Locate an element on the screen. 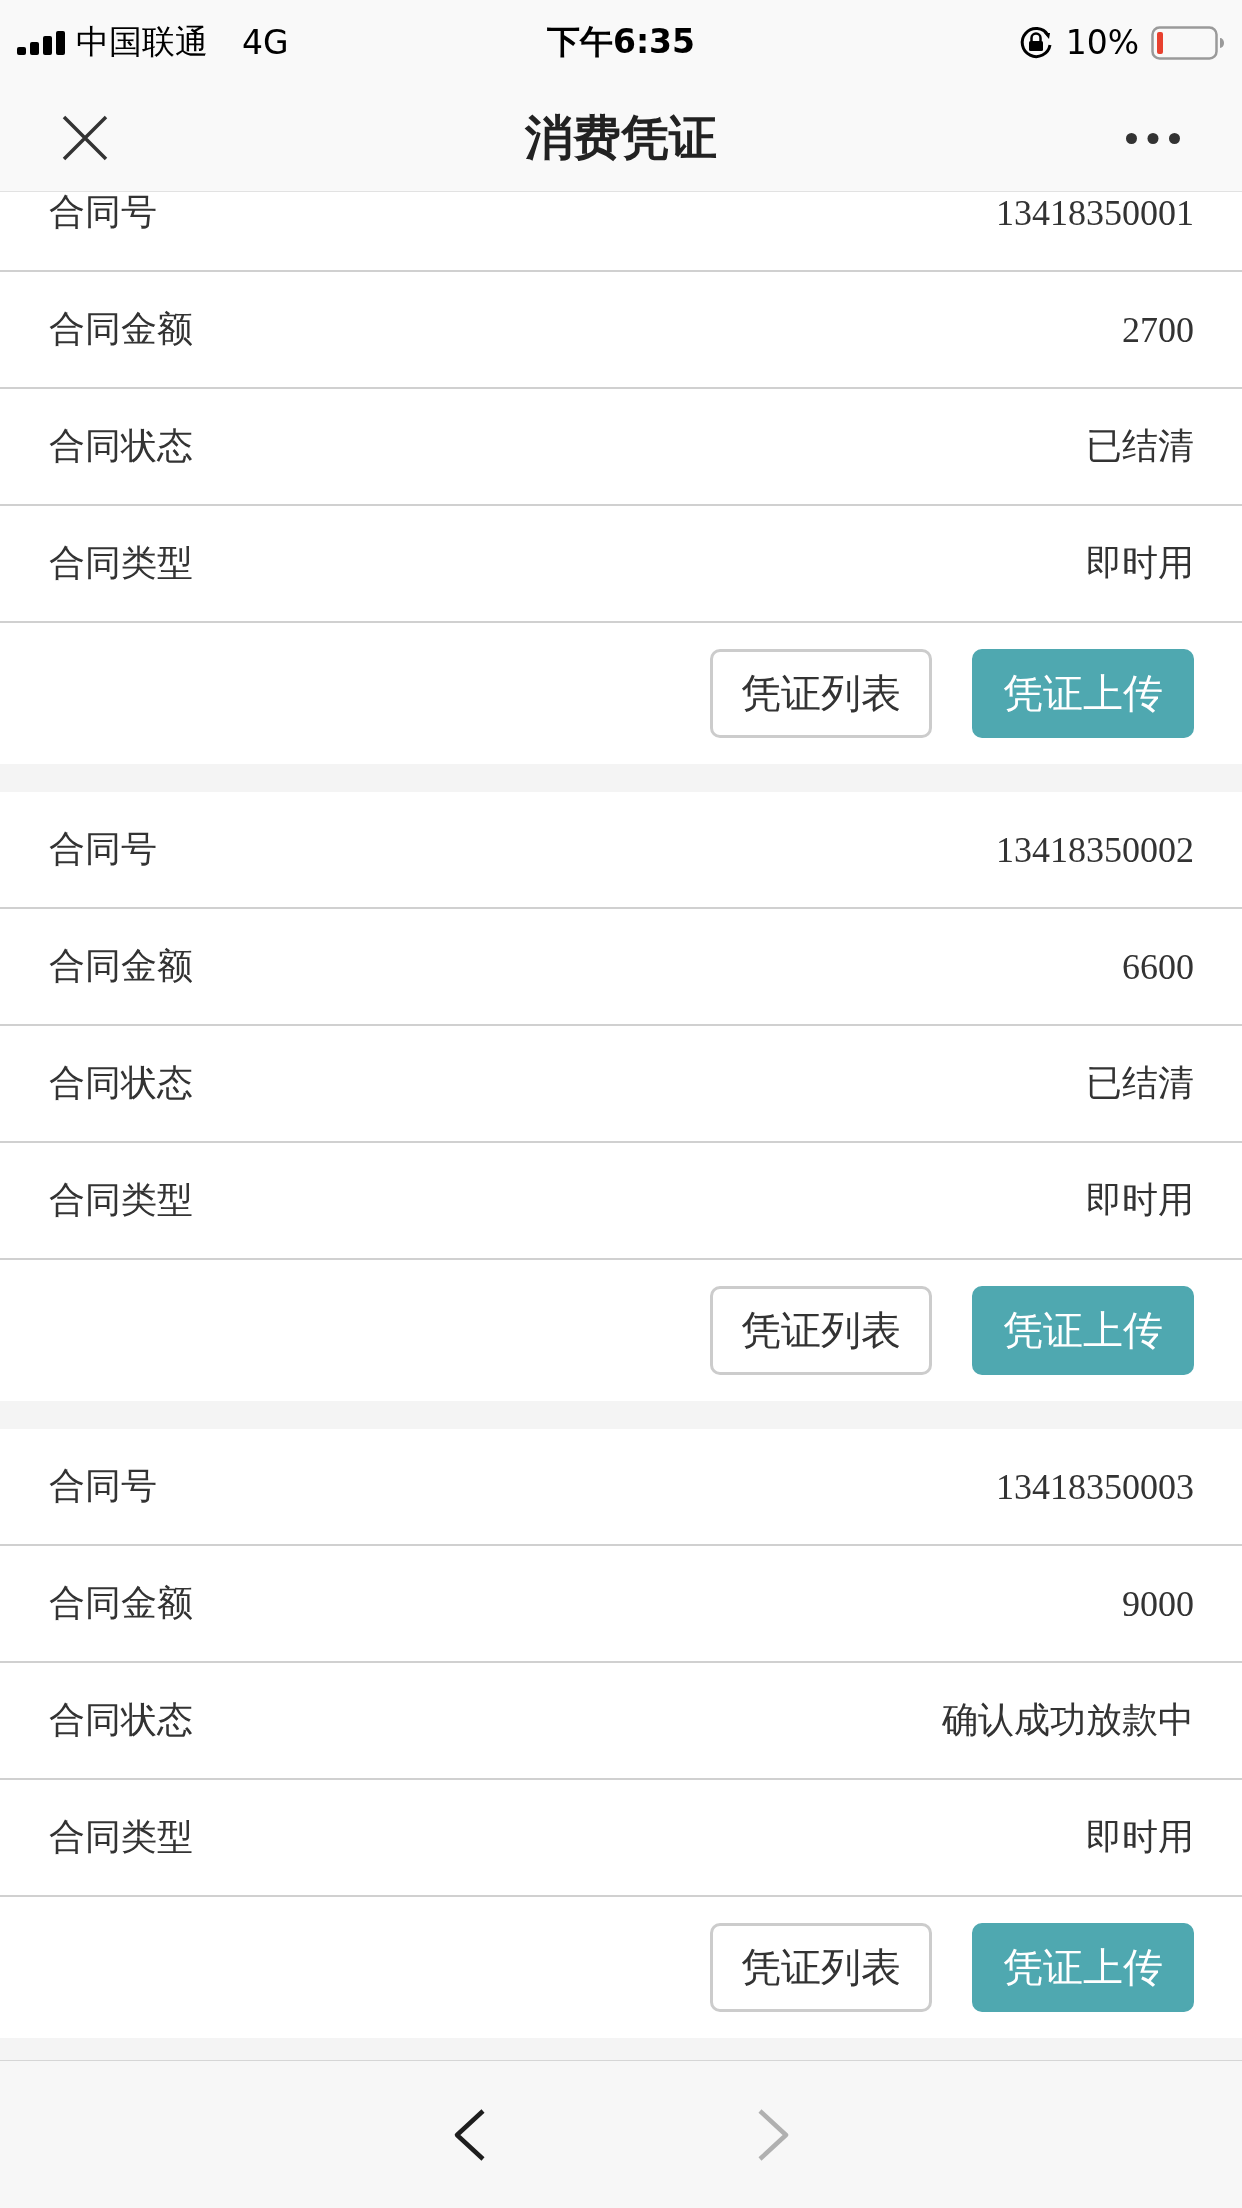  carrier-name: 中国联通 is located at coordinates (142, 42).